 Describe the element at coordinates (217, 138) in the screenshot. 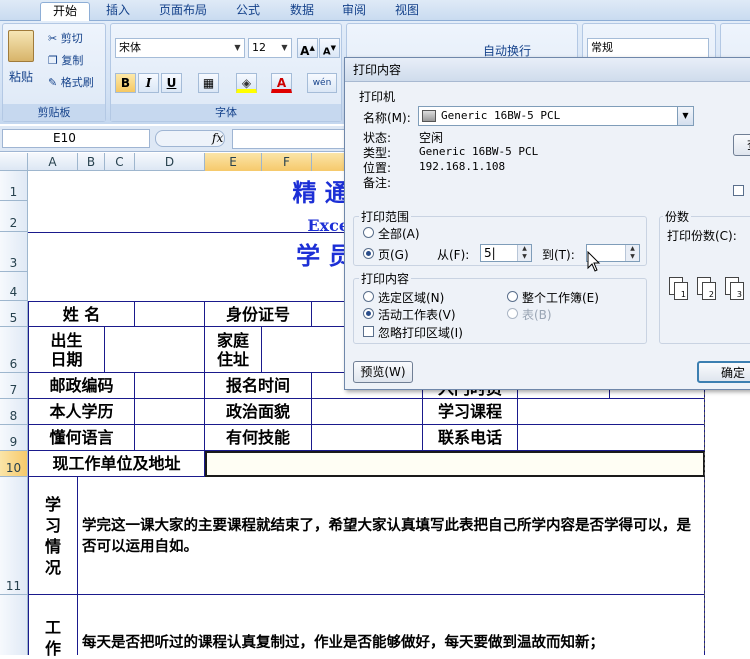

I see `fx-icon: fx` at that location.